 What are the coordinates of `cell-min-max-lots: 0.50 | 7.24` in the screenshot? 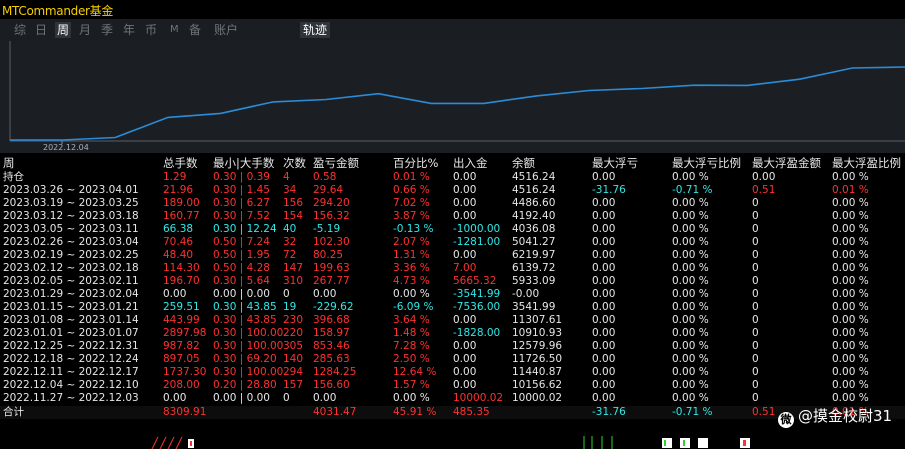 It's located at (241, 242).